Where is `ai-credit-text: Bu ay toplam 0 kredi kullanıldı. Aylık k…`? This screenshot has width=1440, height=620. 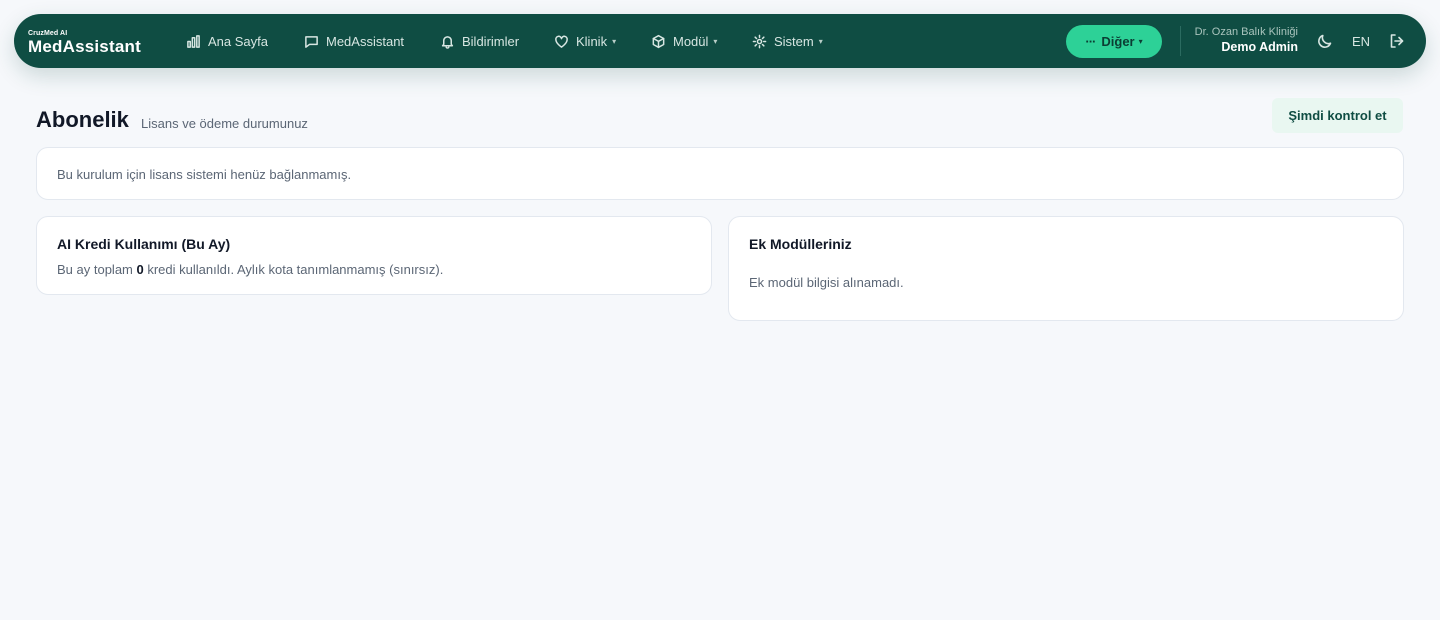
ai-credit-text: Bu ay toplam 0 kredi kullanıldı. Aylık k… is located at coordinates (250, 269).